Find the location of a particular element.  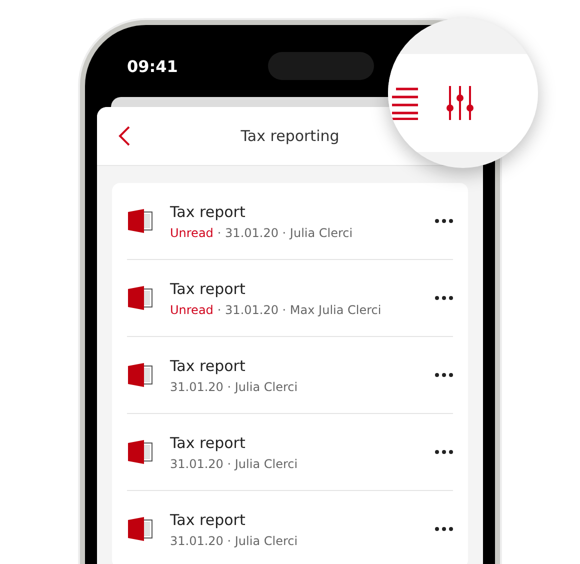

report-item: Tax report Unread · 31.01.20 · Max Julia Clerci is located at coordinates (290, 298).